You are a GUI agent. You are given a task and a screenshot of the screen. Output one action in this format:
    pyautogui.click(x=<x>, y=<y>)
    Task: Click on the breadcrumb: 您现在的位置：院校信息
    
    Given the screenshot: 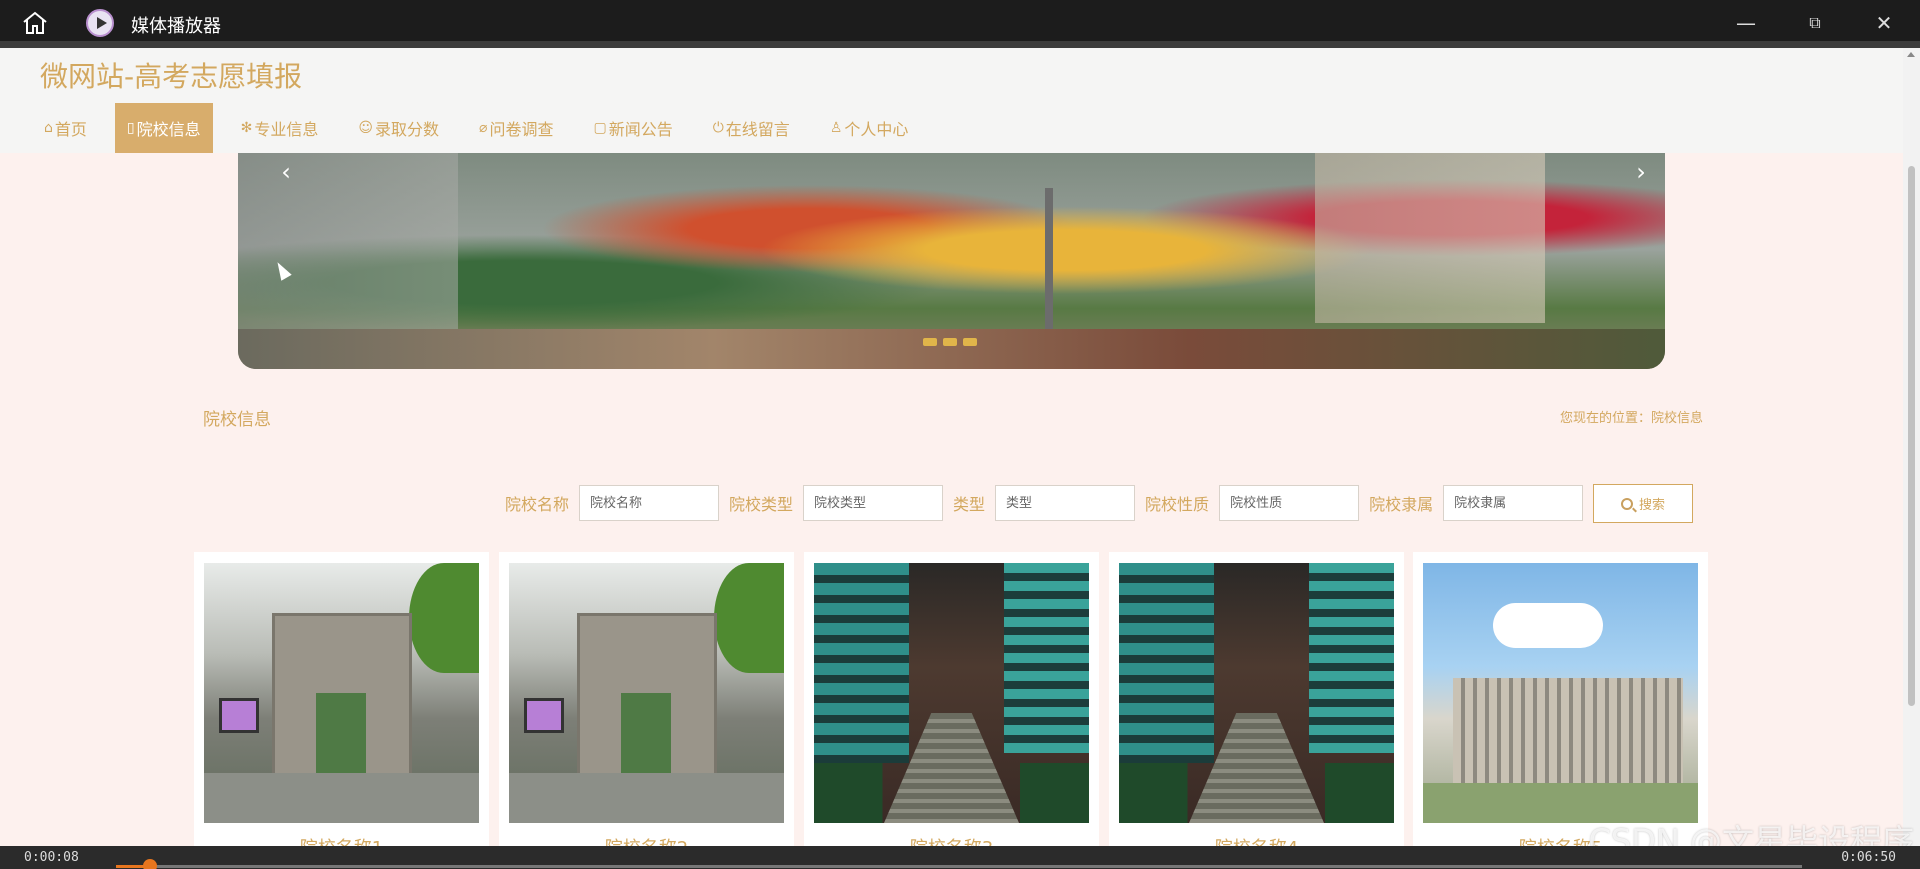 What is the action you would take?
    pyautogui.click(x=1631, y=418)
    